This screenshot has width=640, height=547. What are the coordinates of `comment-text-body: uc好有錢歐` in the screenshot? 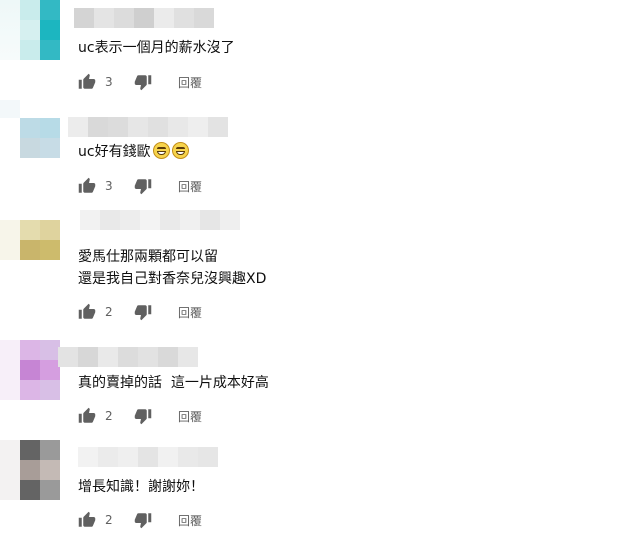 It's located at (114, 152).